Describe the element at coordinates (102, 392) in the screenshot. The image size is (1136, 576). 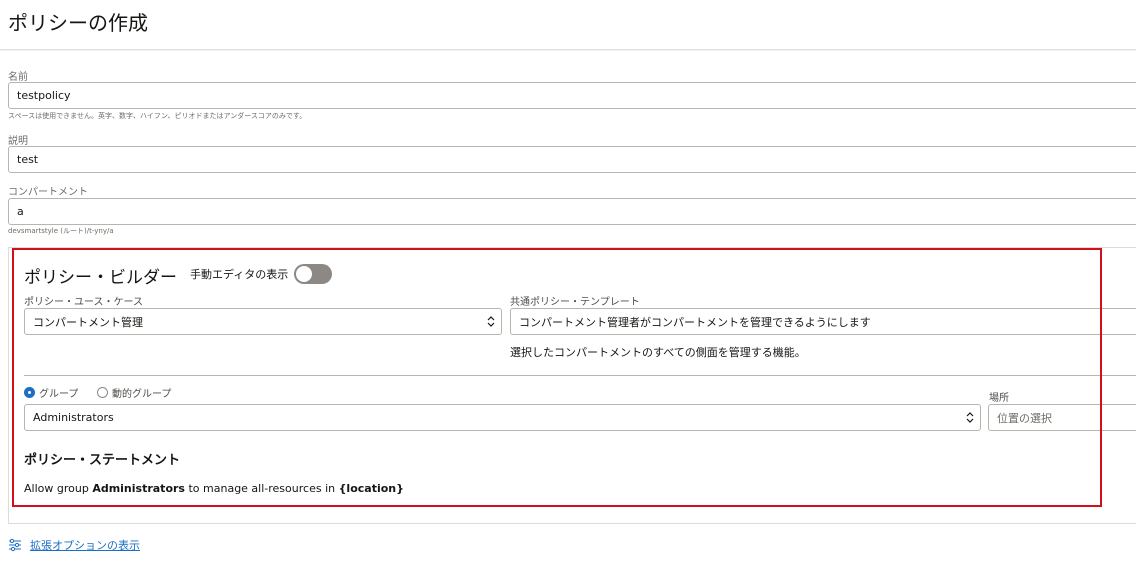
I see `radio-unchecked-icon` at that location.